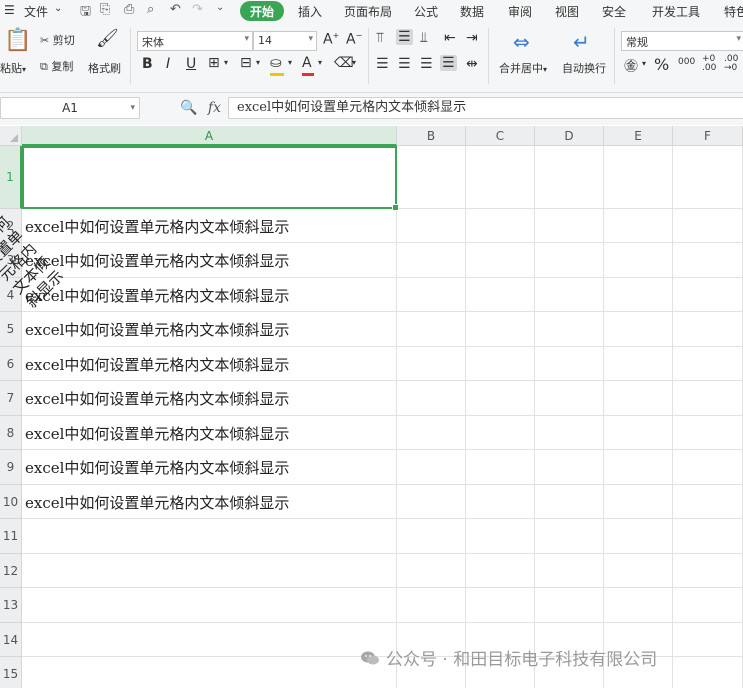  Describe the element at coordinates (354, 39) in the screenshot. I see `decrease-font-icon: A−` at that location.